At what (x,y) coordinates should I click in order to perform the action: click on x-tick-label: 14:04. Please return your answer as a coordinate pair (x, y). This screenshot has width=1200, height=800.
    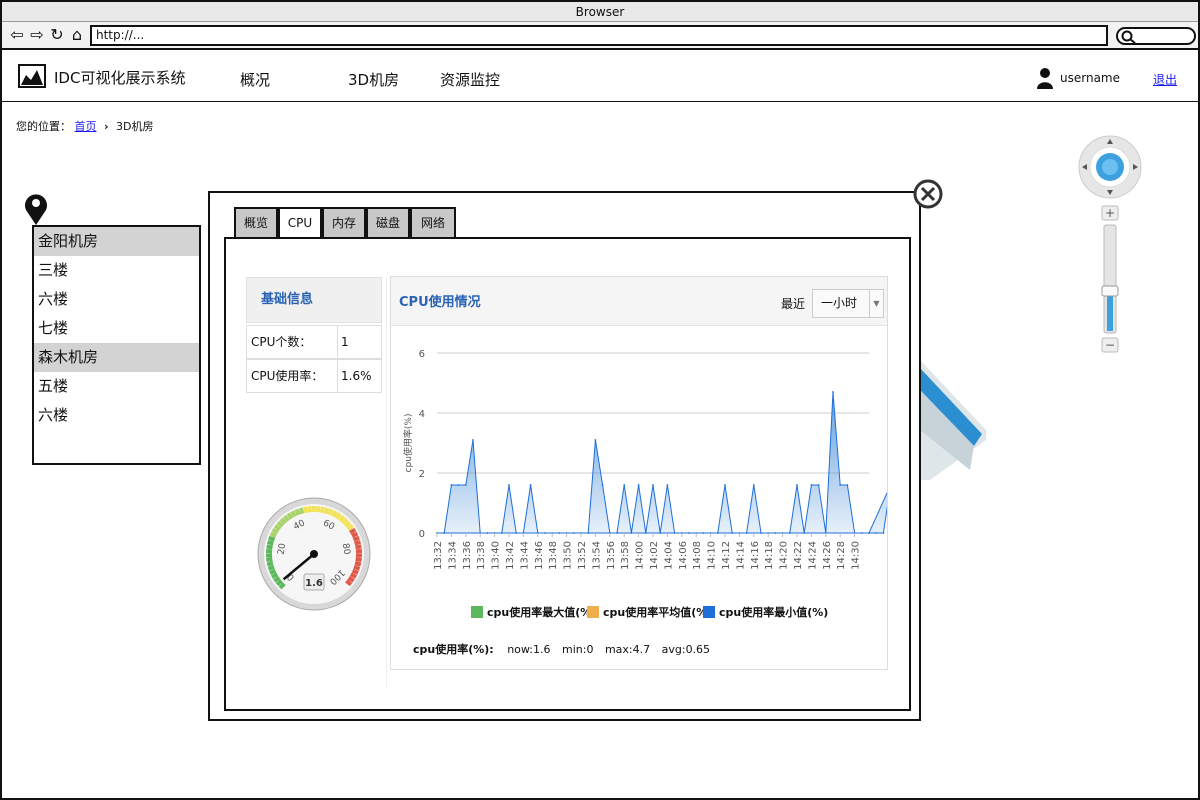
    Looking at the image, I should click on (668, 555).